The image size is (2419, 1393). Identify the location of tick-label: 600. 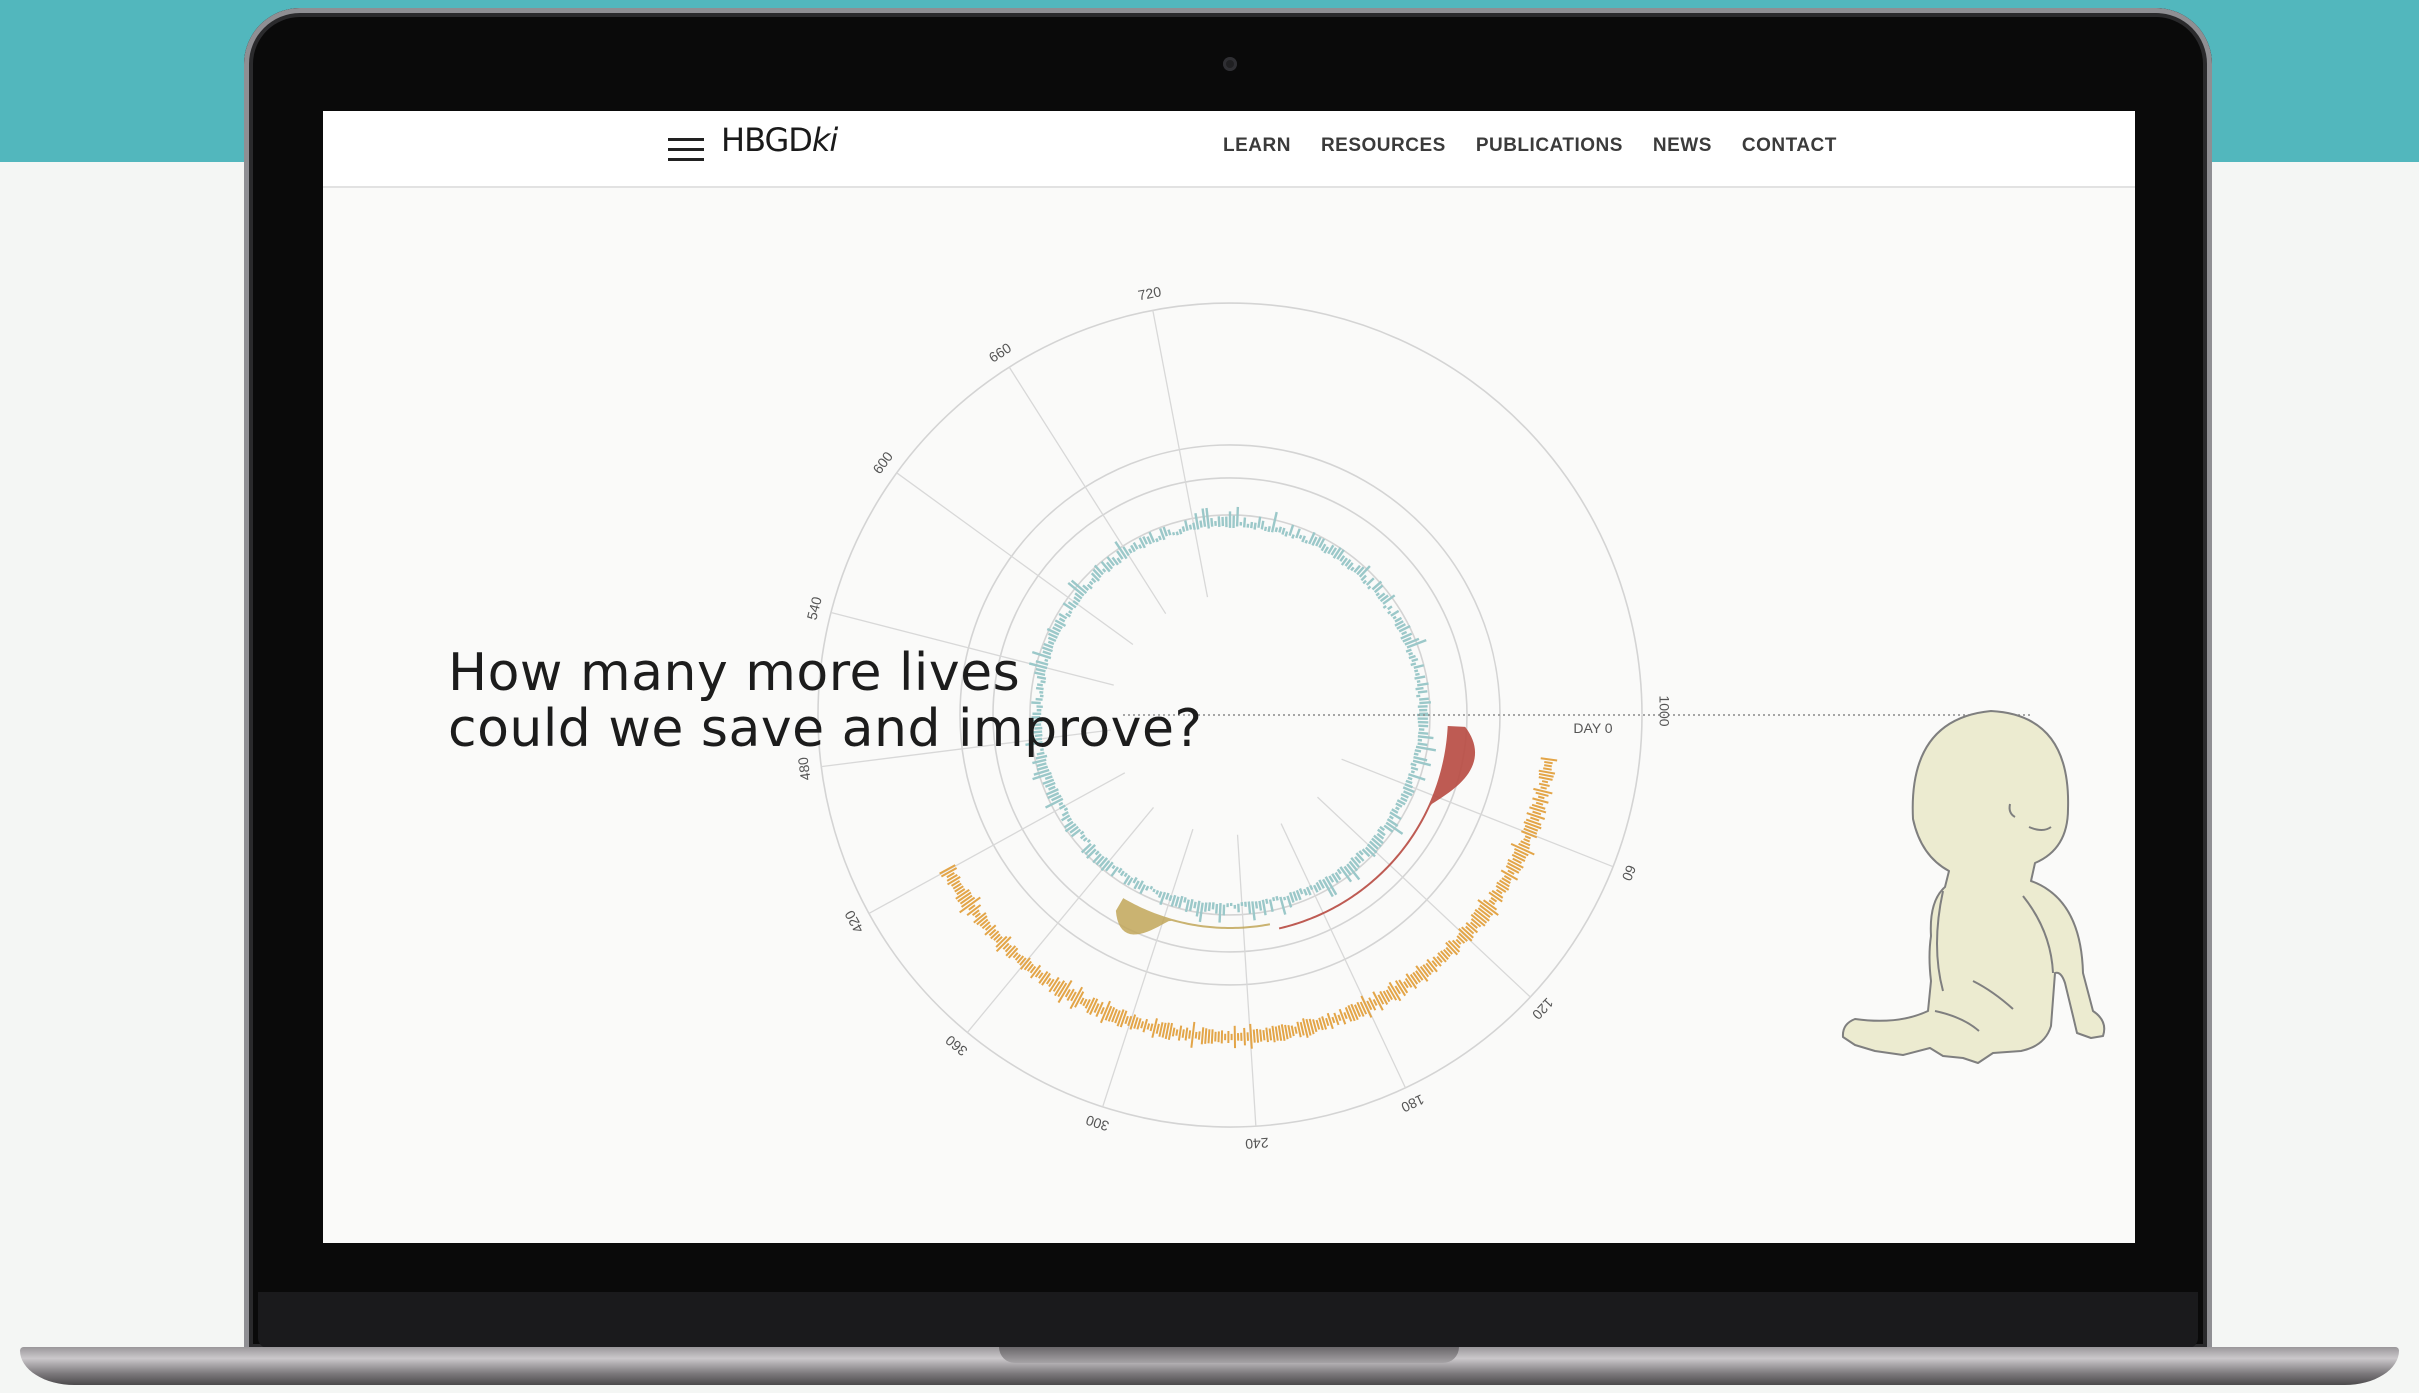
(882, 462).